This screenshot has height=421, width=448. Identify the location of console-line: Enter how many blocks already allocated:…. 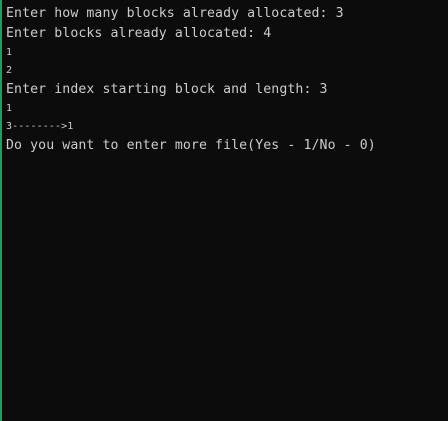
(175, 13).